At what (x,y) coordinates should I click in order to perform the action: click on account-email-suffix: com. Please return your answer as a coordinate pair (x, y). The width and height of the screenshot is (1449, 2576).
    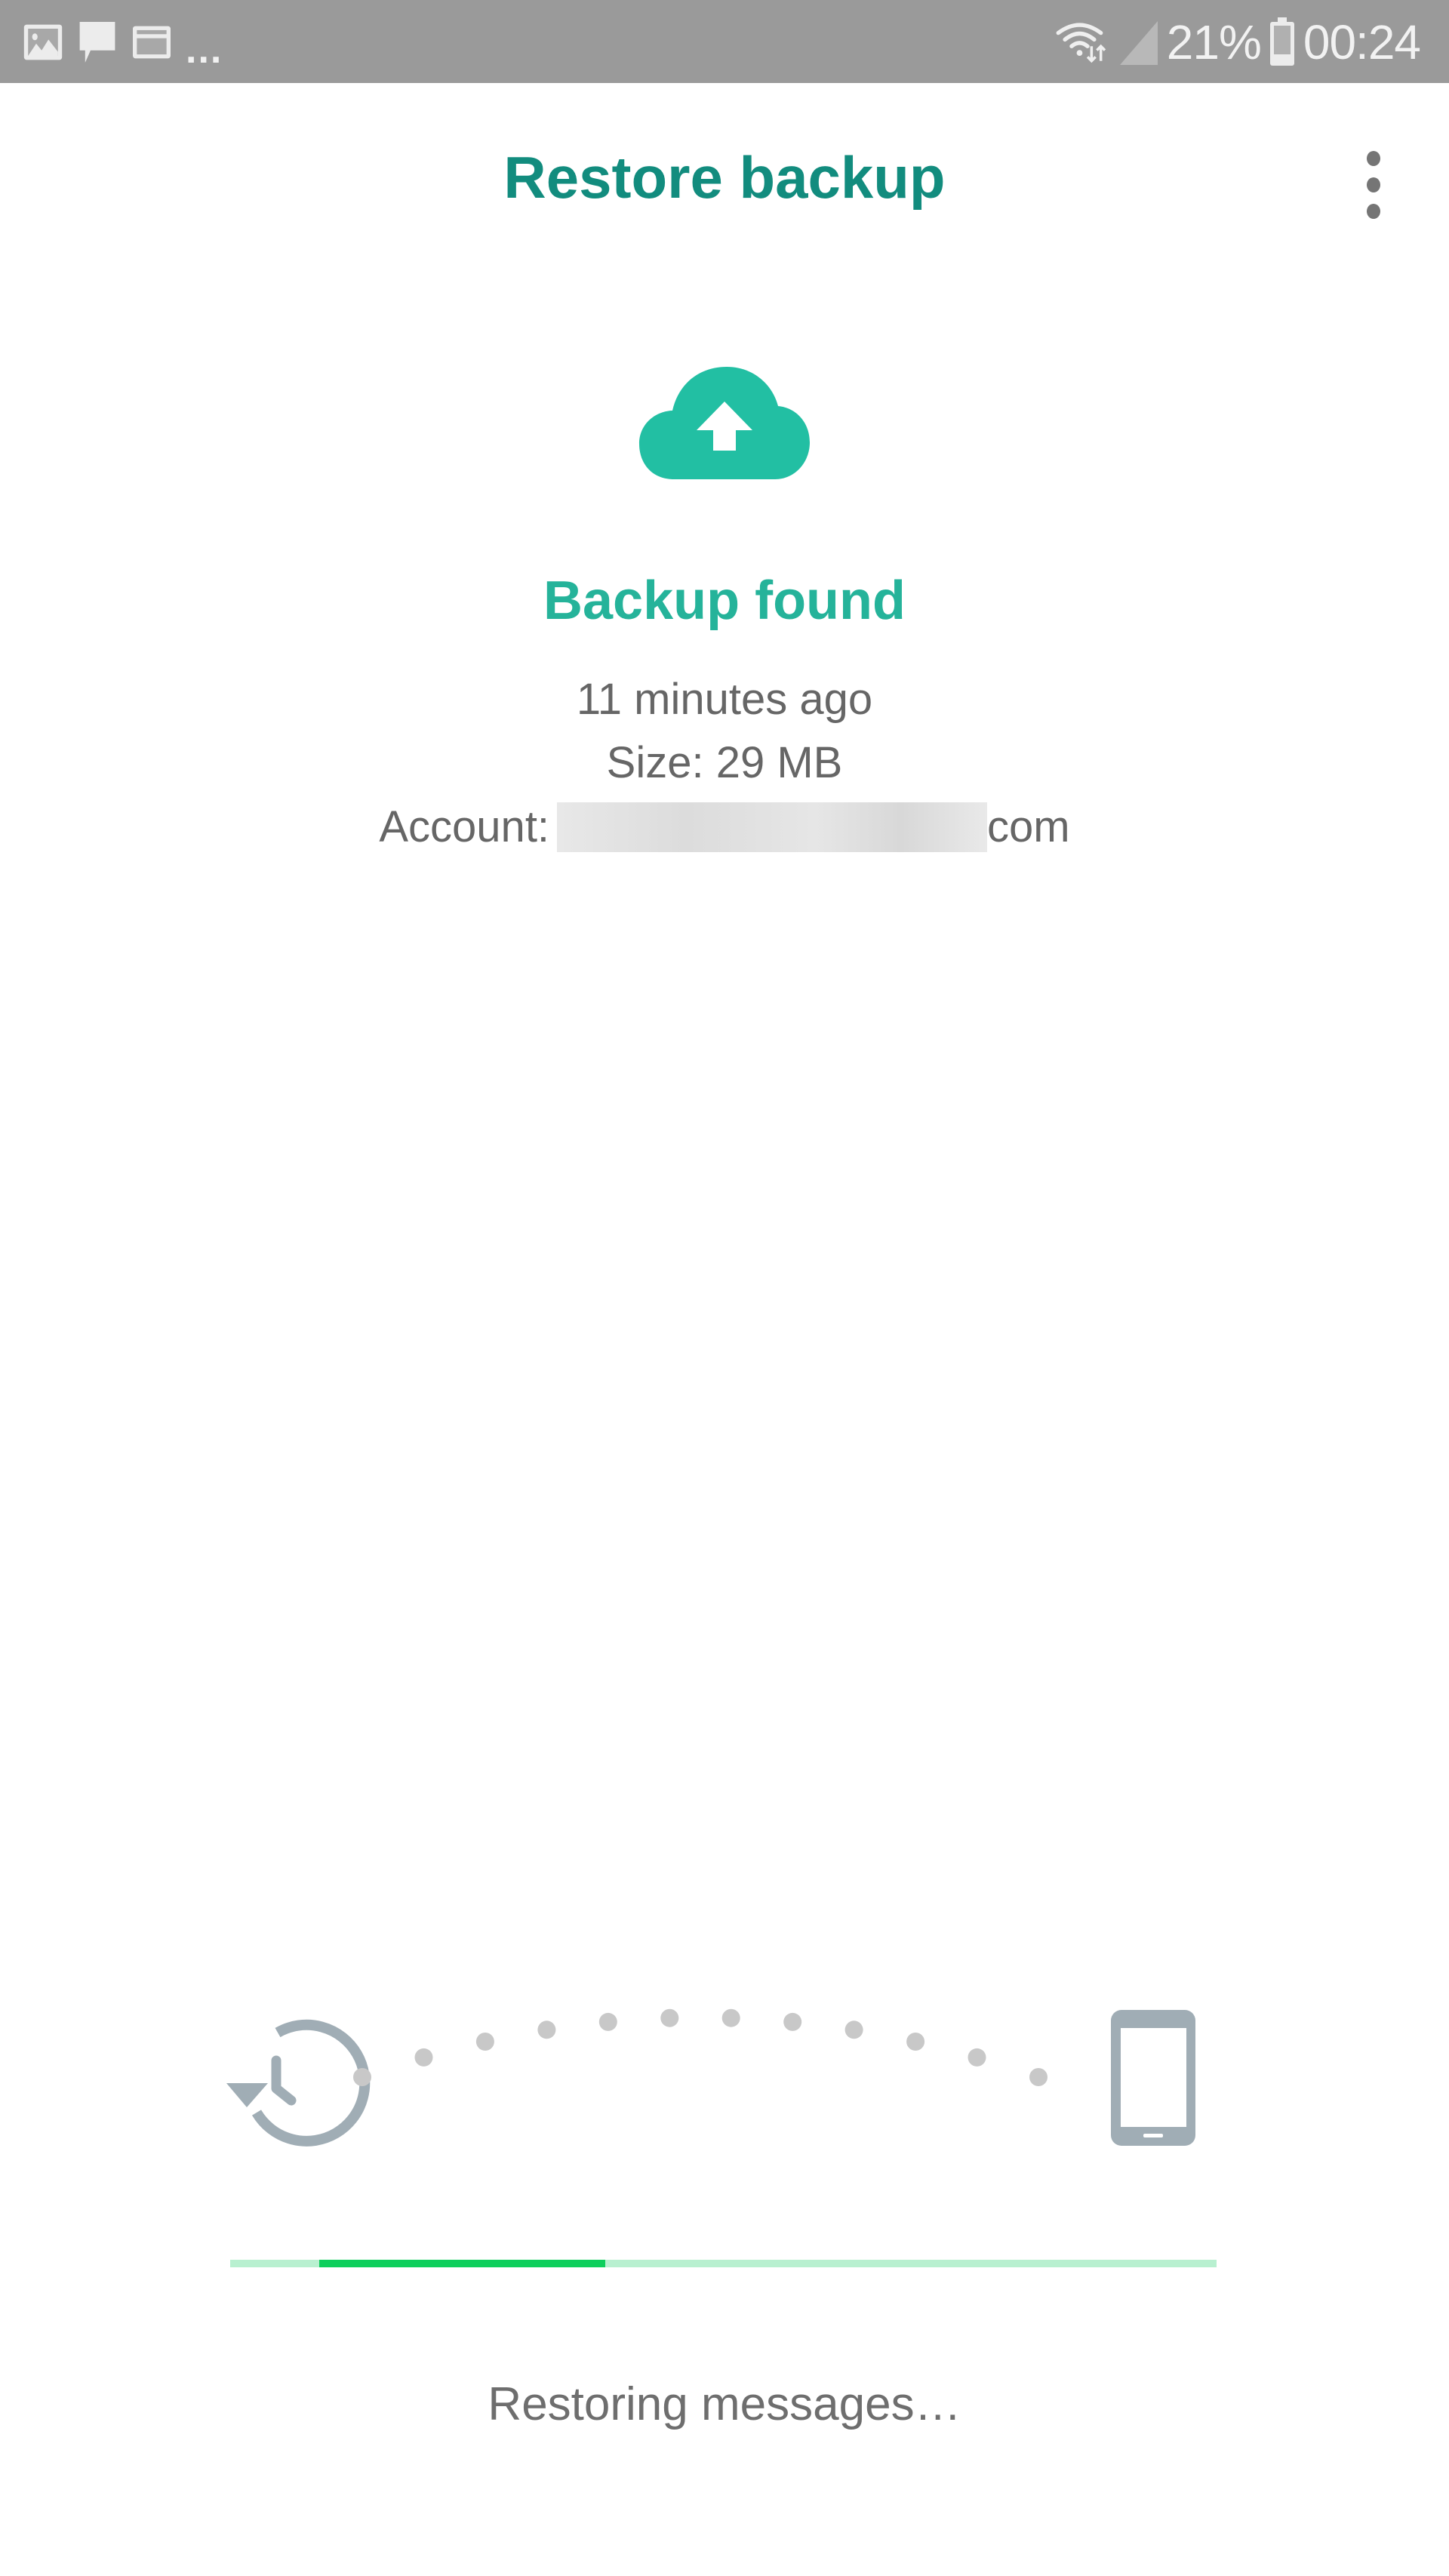
    Looking at the image, I should click on (1028, 826).